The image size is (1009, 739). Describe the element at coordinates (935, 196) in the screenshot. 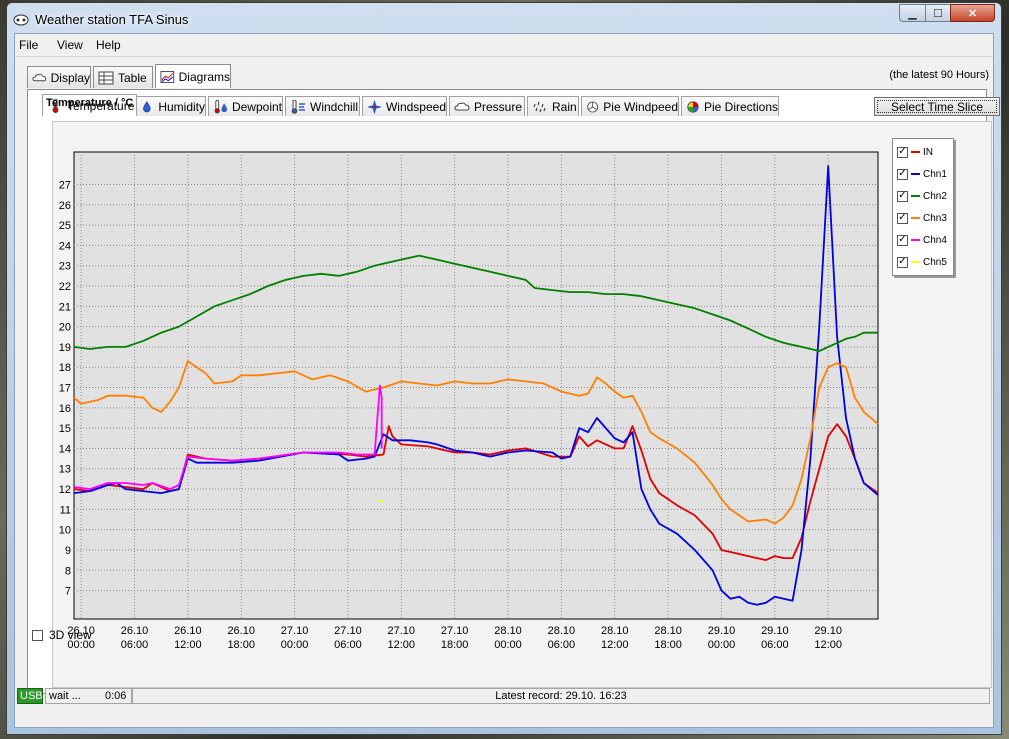

I see `legend-label: Chn2` at that location.